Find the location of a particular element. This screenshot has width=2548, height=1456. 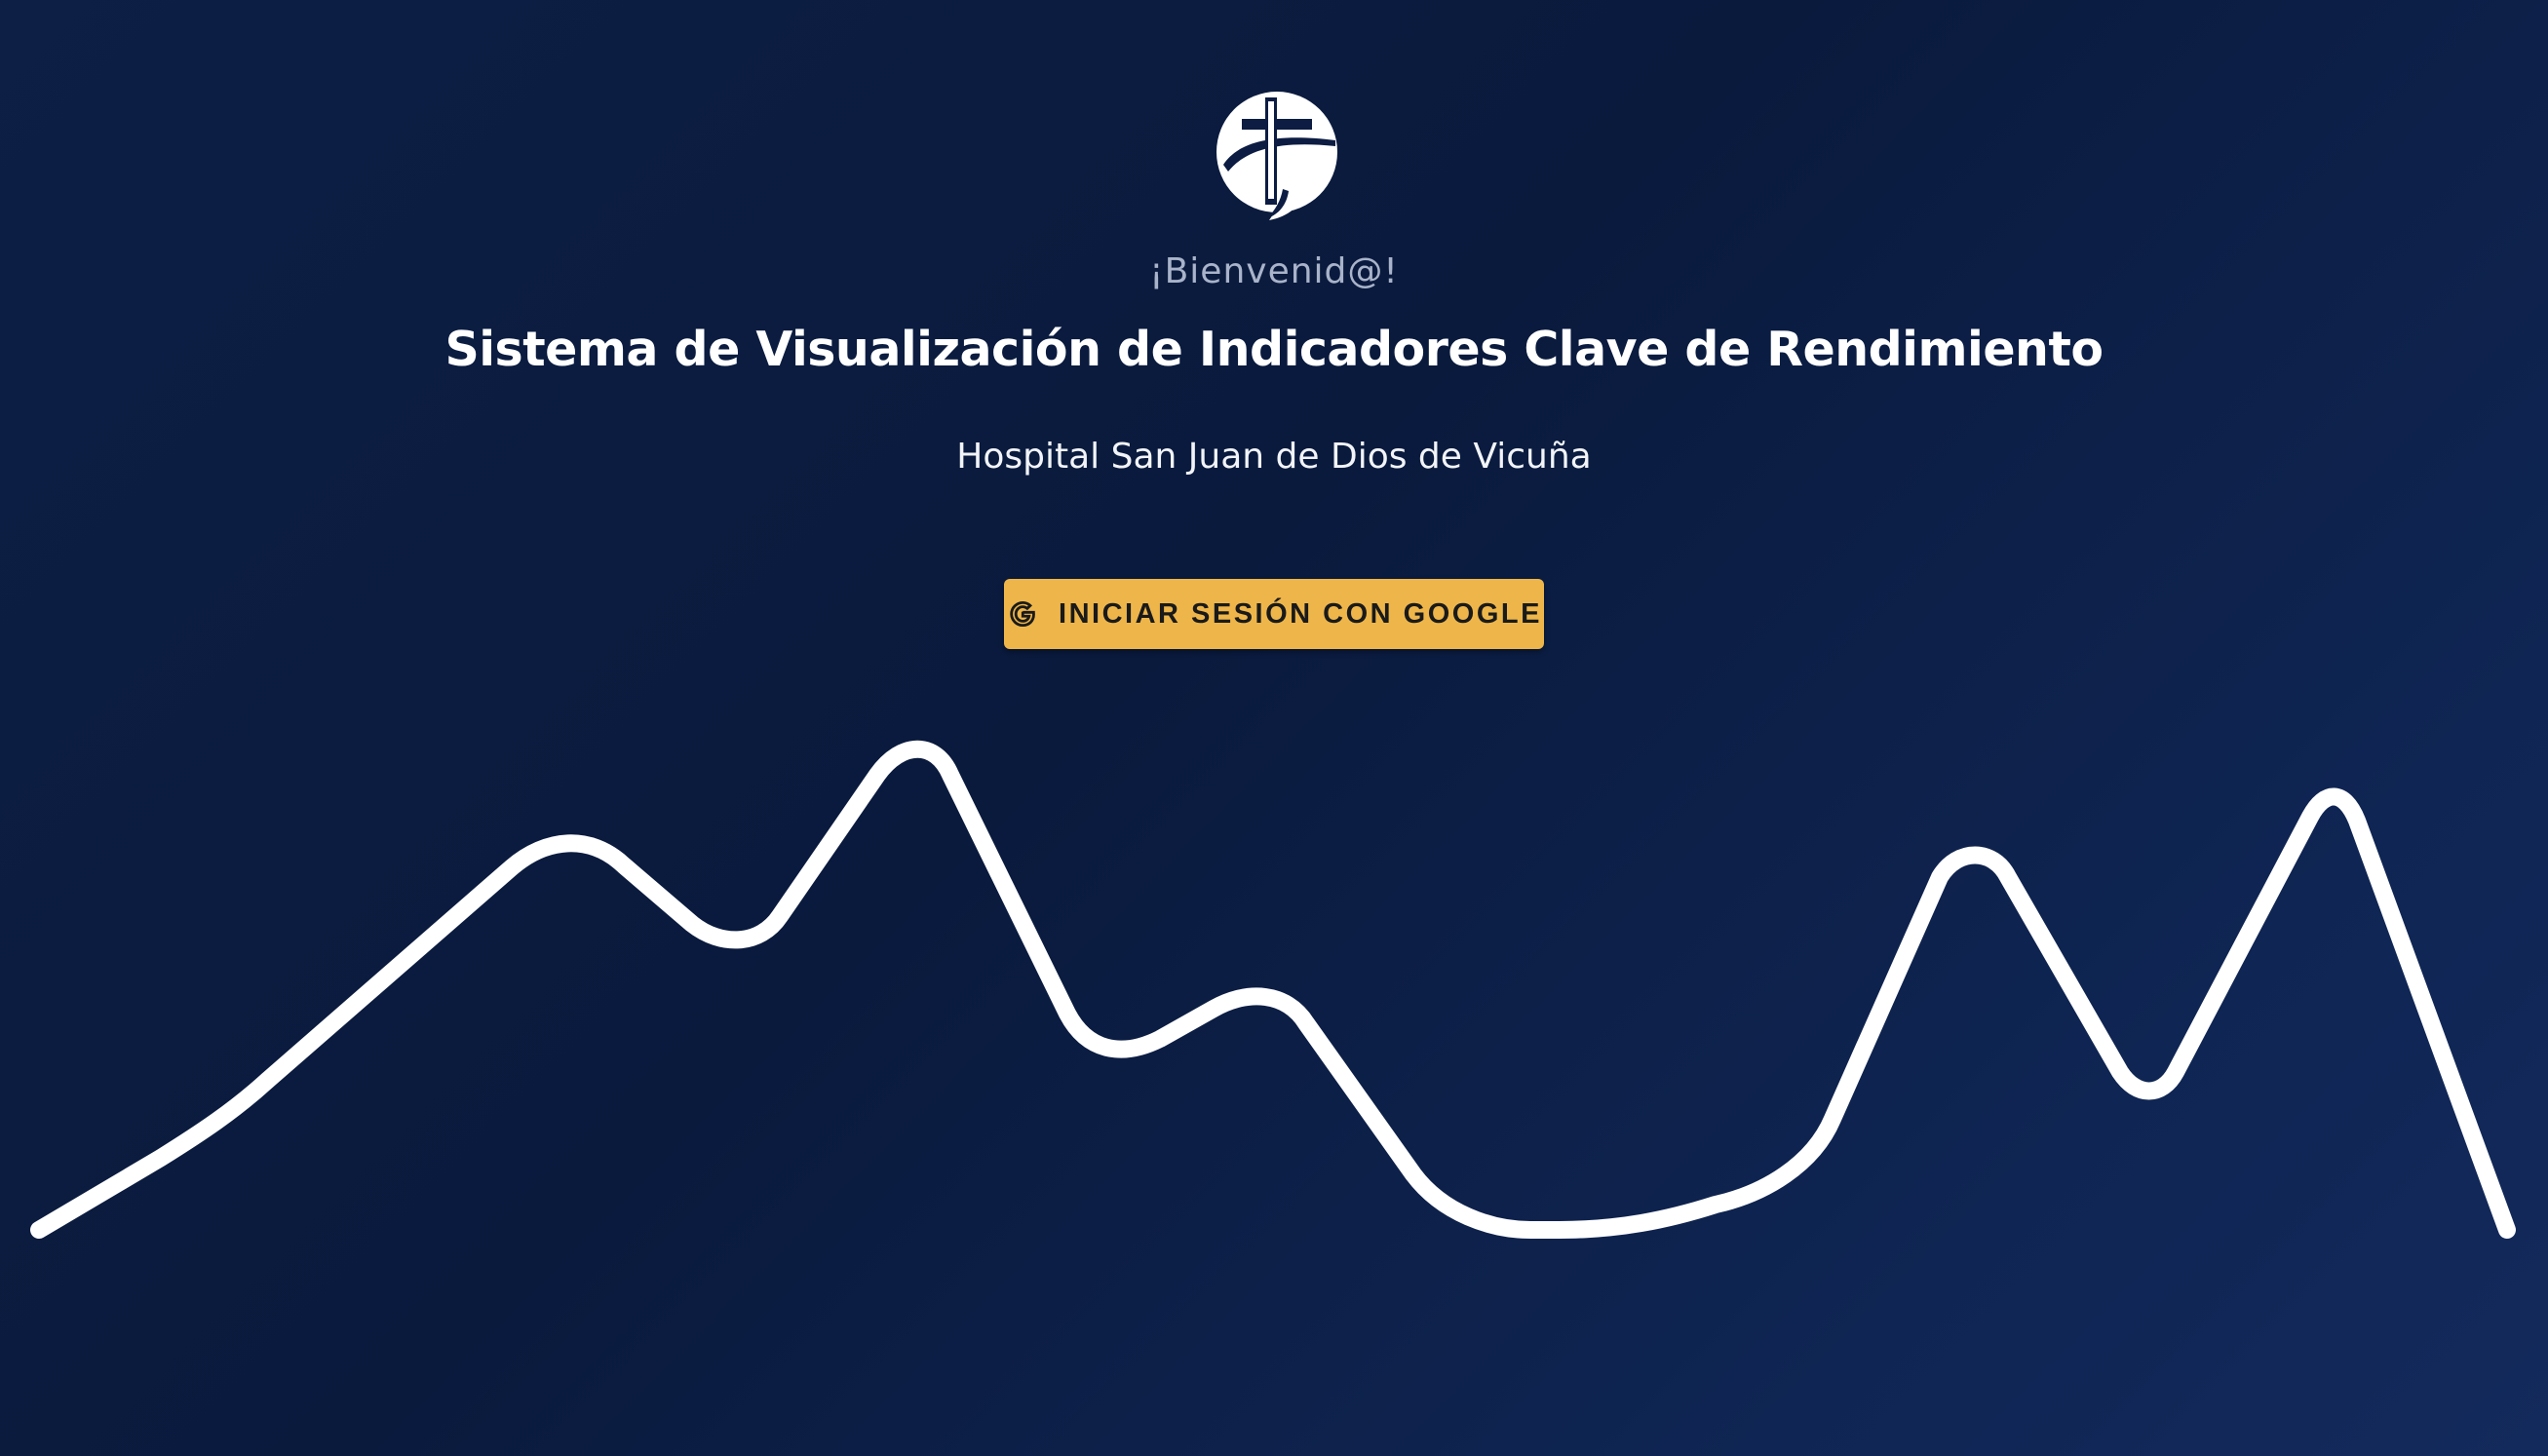

hospital-cross-globe-icon is located at coordinates (1276, 156).